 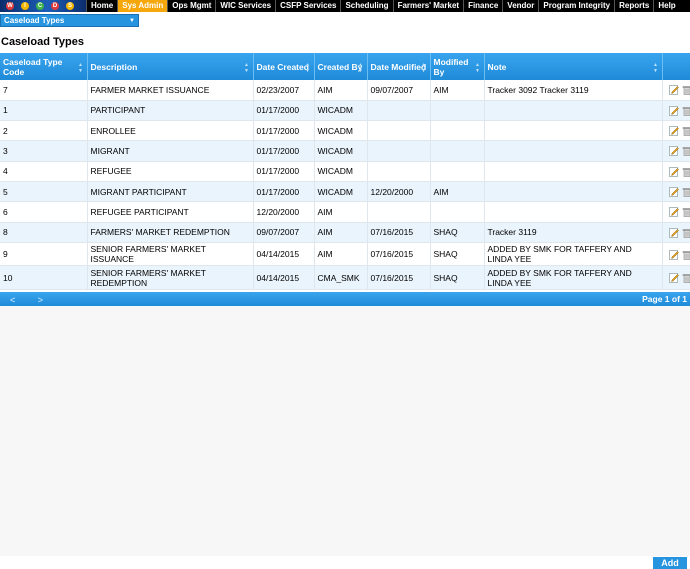 I want to click on prev-page-button: <, so click(x=12, y=300).